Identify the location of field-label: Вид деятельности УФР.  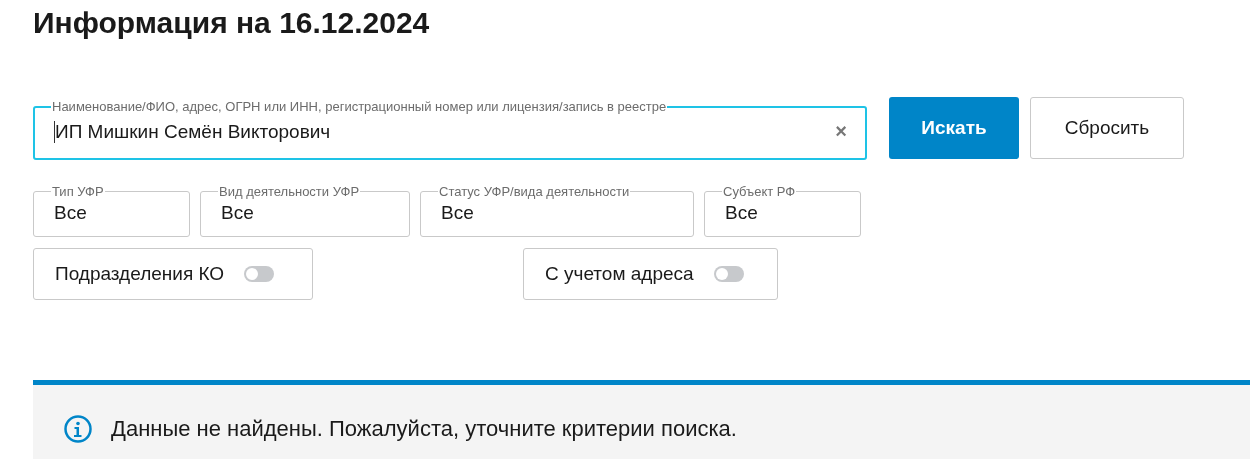
(289, 191).